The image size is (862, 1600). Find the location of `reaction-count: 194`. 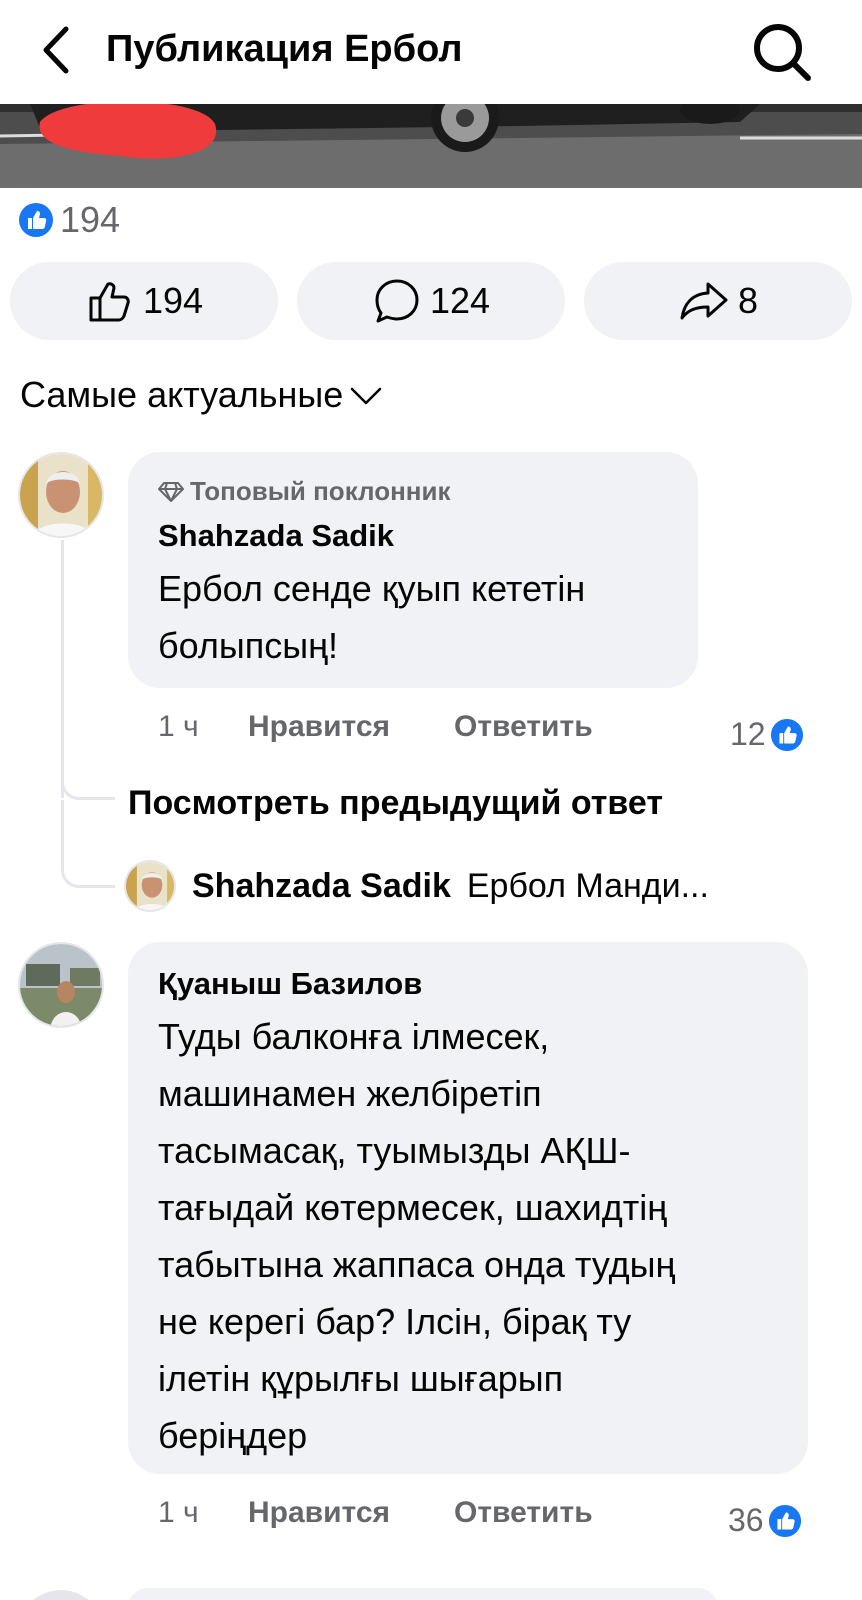

reaction-count: 194 is located at coordinates (90, 219).